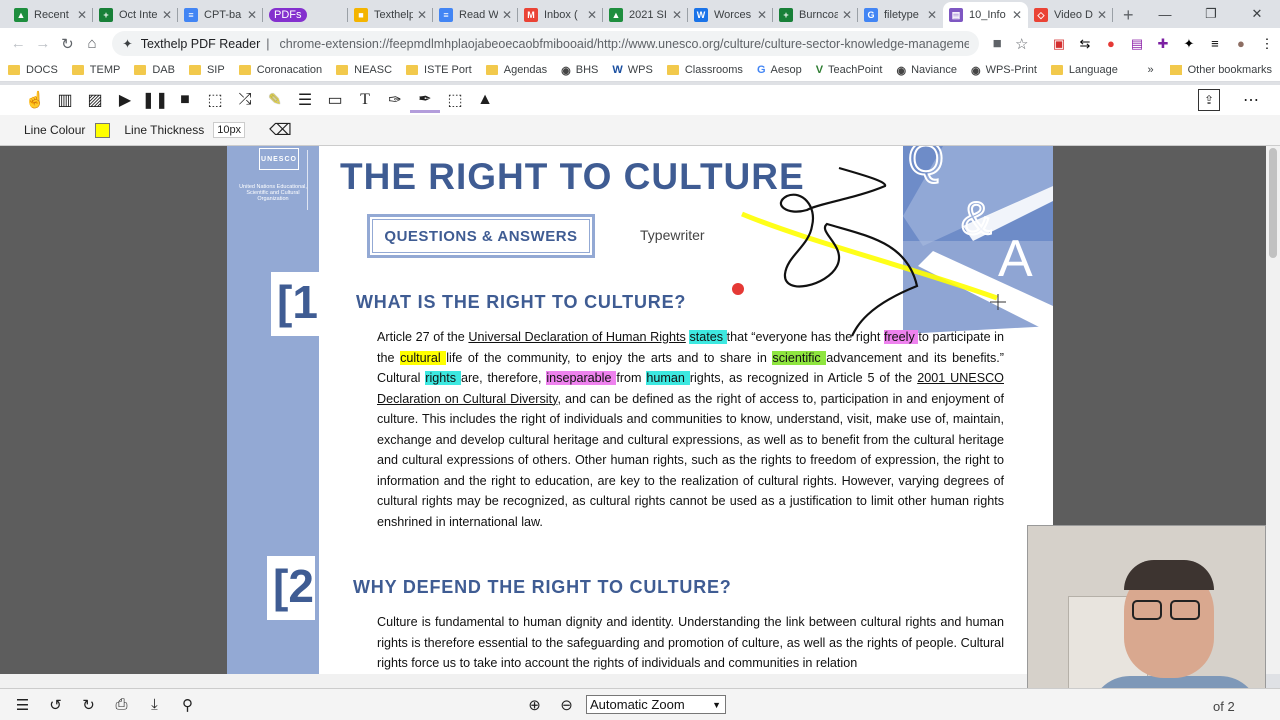 The width and height of the screenshot is (1280, 720). What do you see at coordinates (121, 704) in the screenshot?
I see `print-icon: ⎙` at bounding box center [121, 704].